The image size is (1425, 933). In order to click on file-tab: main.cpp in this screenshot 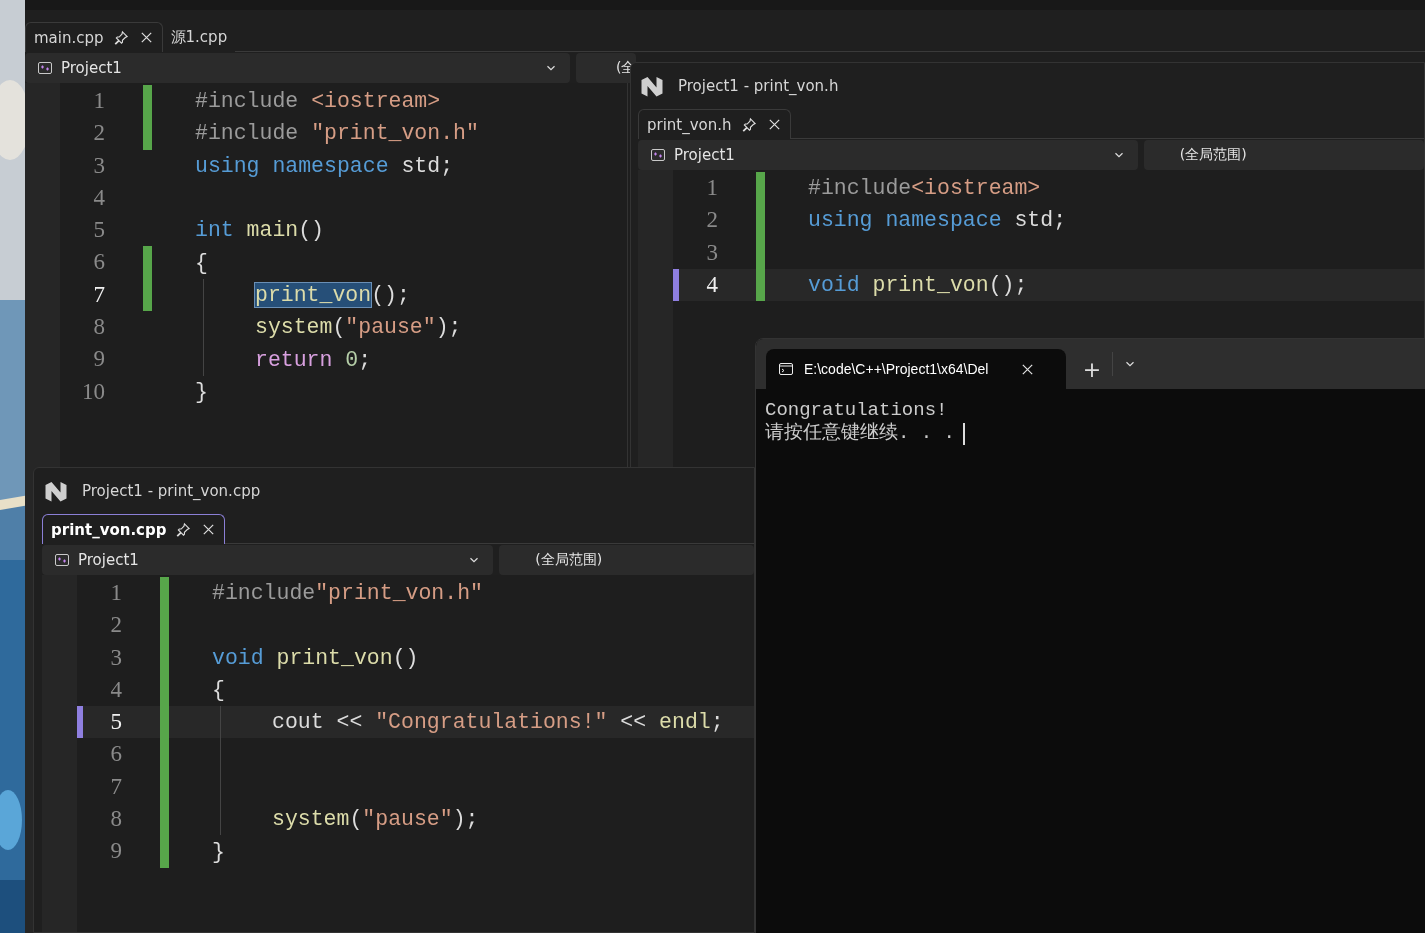, I will do `click(94, 37)`.